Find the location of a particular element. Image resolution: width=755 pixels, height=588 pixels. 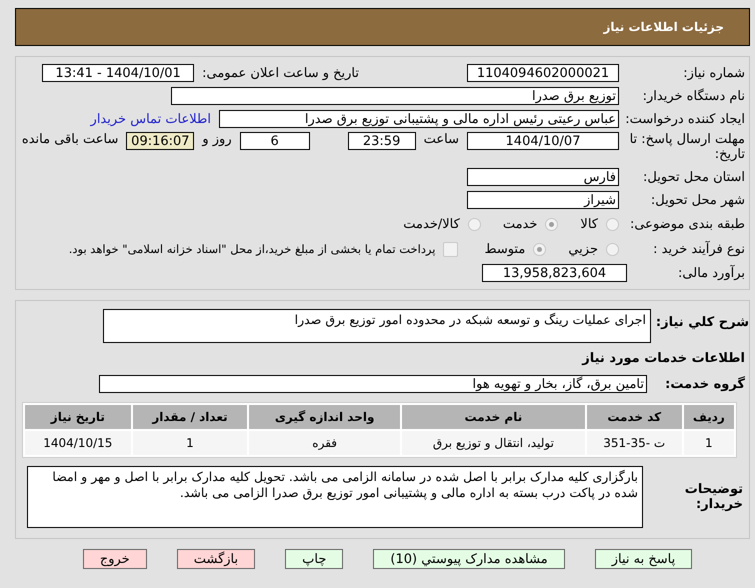

deadline-time-field: 23:59 is located at coordinates (382, 141).